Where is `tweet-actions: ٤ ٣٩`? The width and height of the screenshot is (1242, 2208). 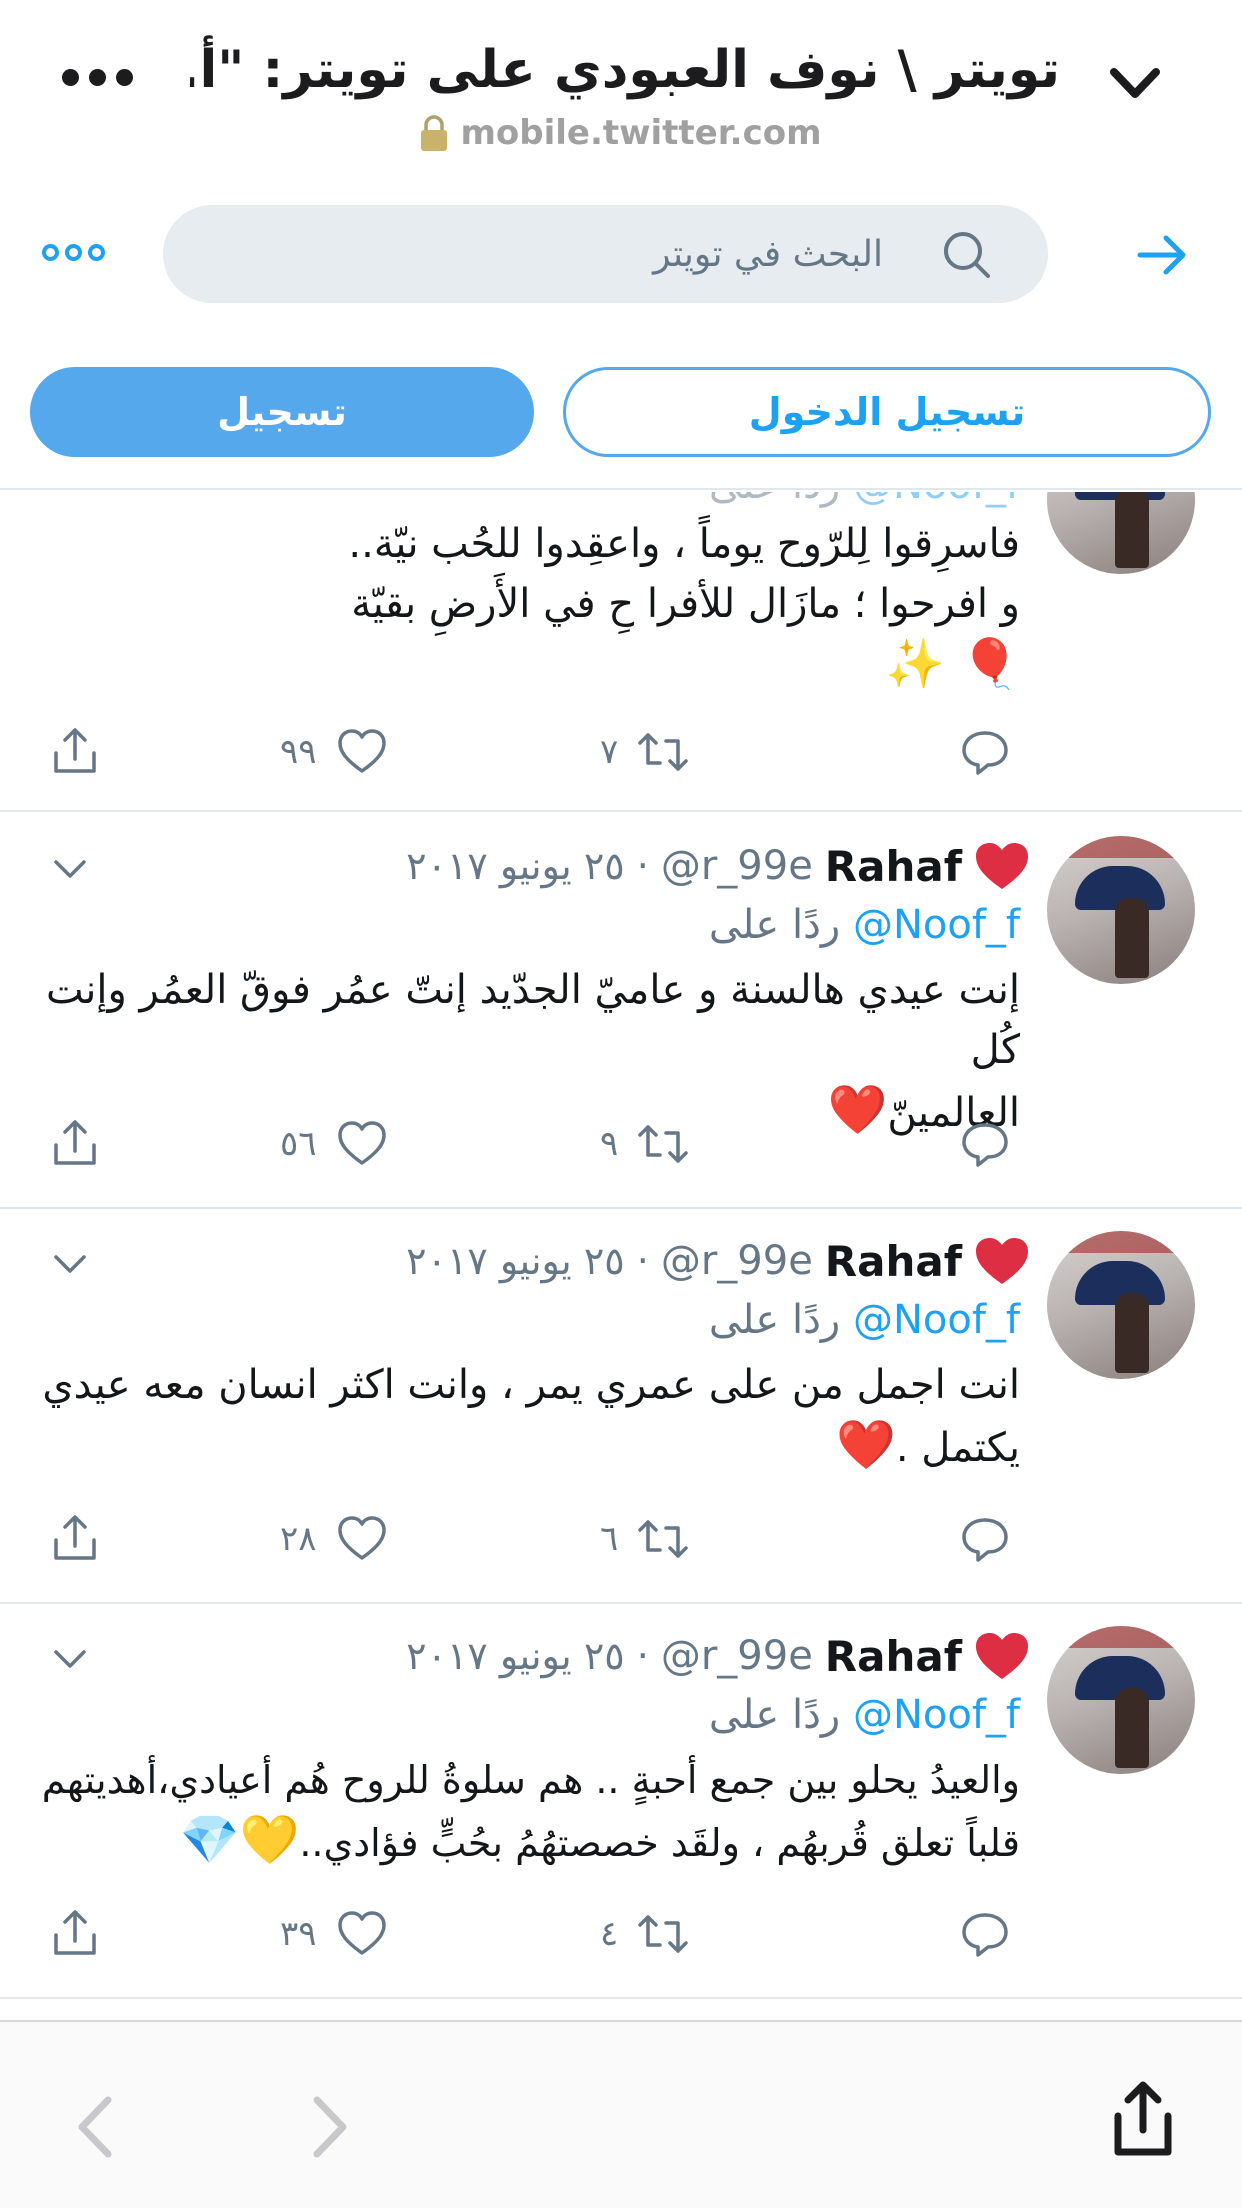
tweet-actions: ٤ ٣٩ is located at coordinates (621, 1934).